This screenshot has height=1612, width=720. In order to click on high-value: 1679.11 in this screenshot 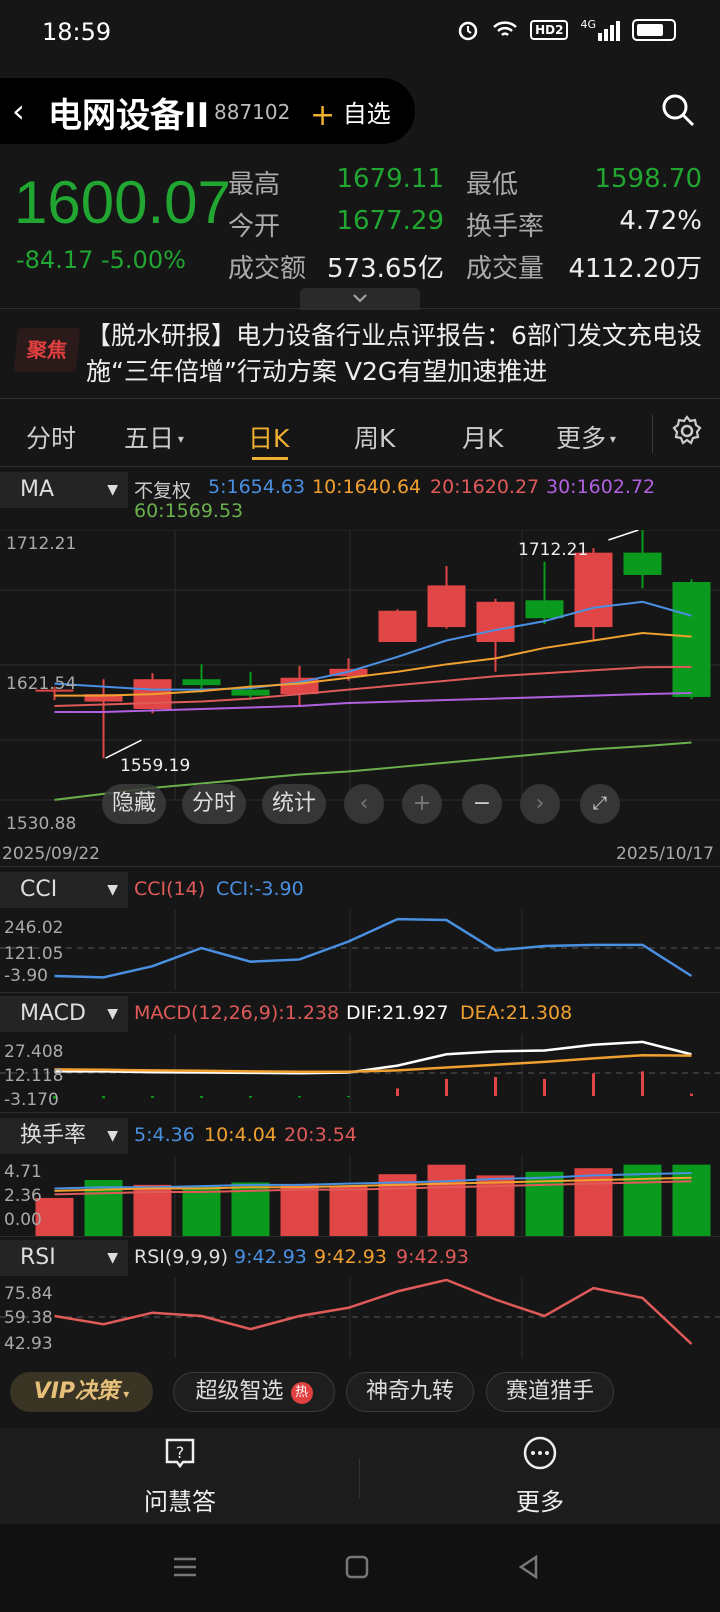, I will do `click(390, 179)`.